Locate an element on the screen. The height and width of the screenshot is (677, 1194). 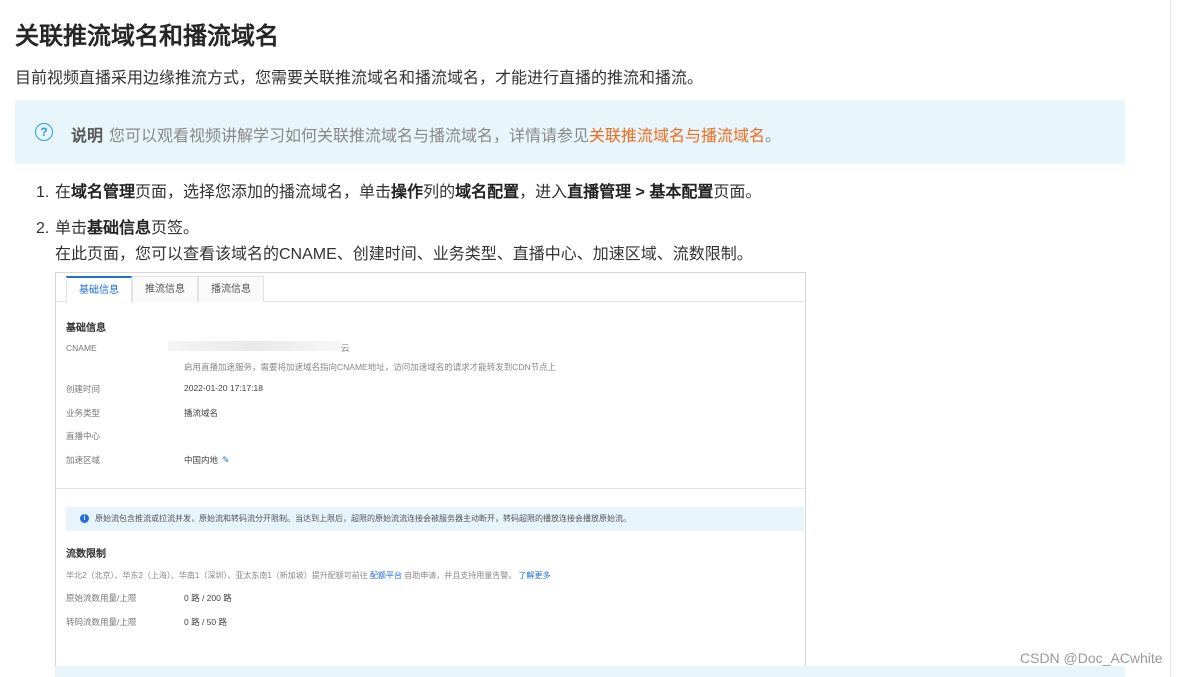
created-time-label: 创建时间 is located at coordinates (83, 389).